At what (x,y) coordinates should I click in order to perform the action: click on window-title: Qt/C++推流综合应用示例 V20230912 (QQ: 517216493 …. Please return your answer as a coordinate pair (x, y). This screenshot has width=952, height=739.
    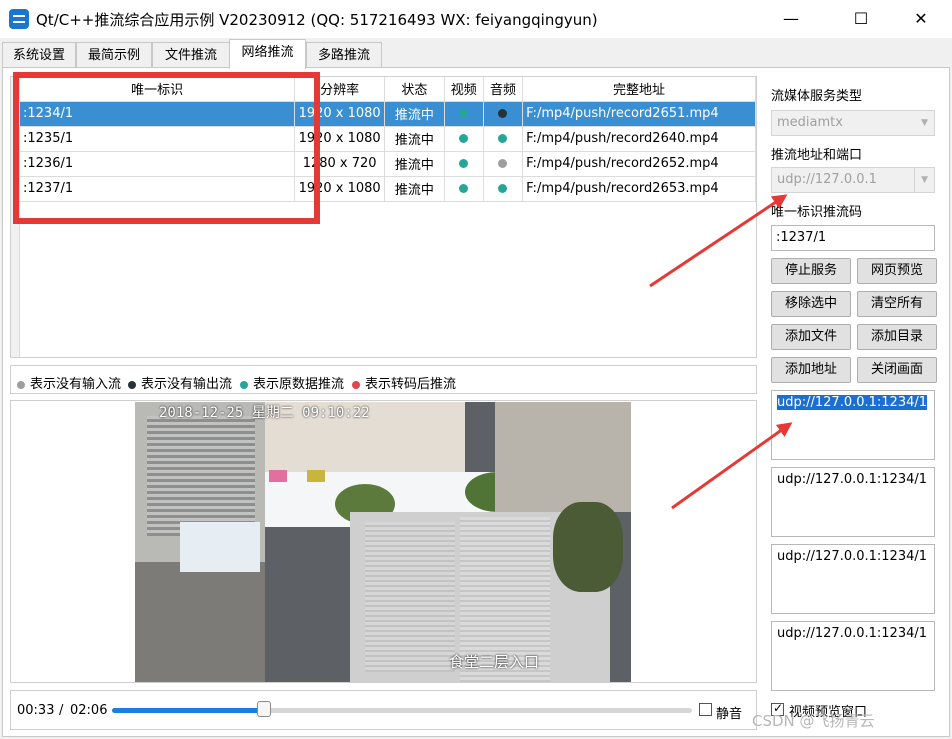
    Looking at the image, I should click on (317, 20).